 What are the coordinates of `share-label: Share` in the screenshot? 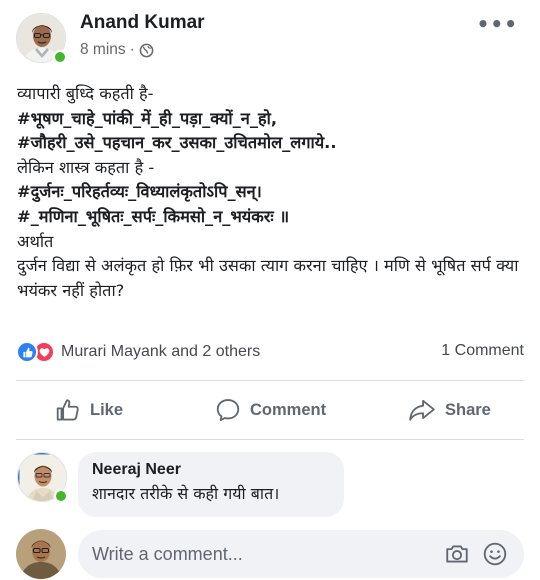 It's located at (468, 409).